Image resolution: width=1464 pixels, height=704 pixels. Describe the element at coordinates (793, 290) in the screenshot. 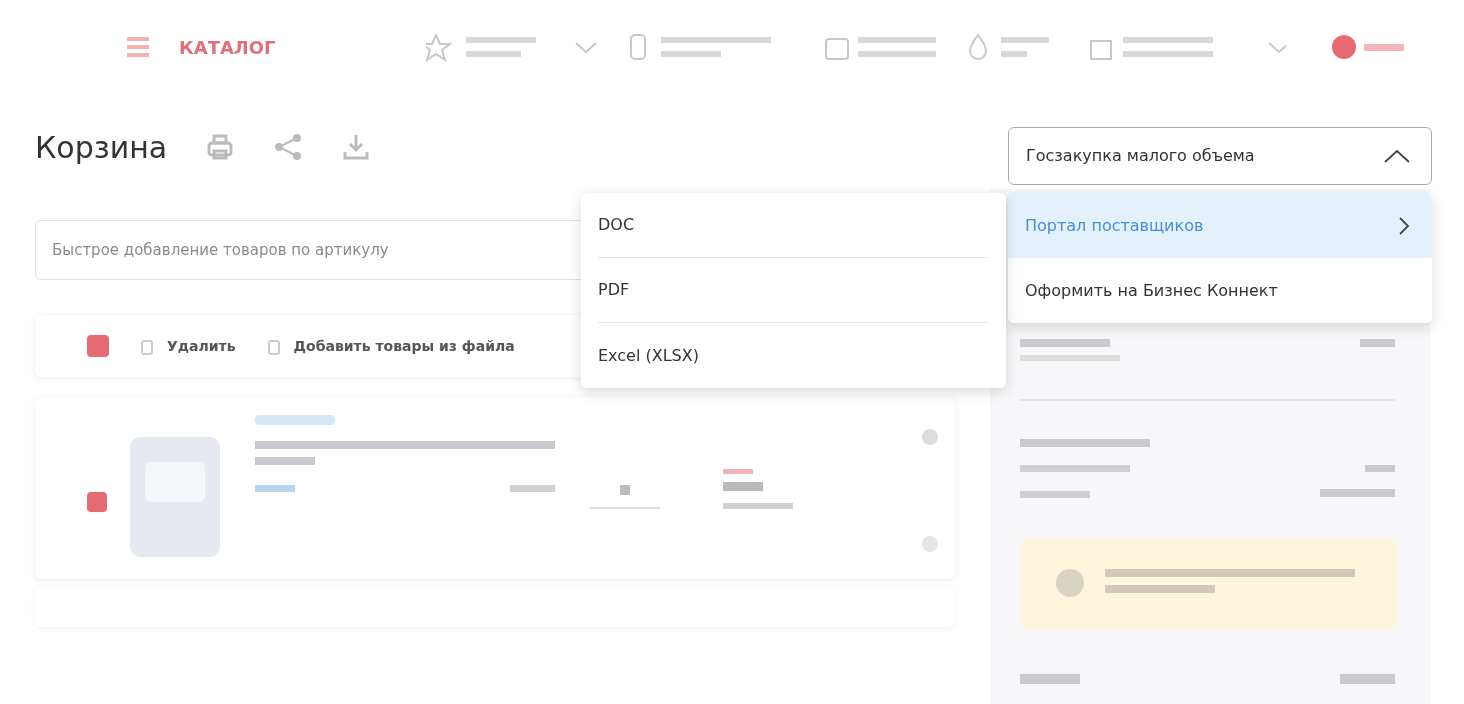

I see `export-option: PDF` at that location.